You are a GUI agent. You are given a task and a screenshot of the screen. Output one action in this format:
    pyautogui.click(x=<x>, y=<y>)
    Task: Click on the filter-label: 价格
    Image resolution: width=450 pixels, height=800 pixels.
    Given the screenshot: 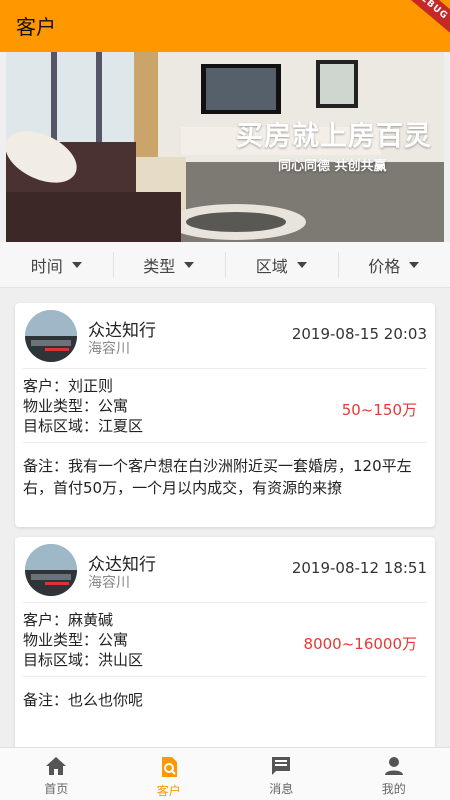 What is the action you would take?
    pyautogui.click(x=384, y=266)
    